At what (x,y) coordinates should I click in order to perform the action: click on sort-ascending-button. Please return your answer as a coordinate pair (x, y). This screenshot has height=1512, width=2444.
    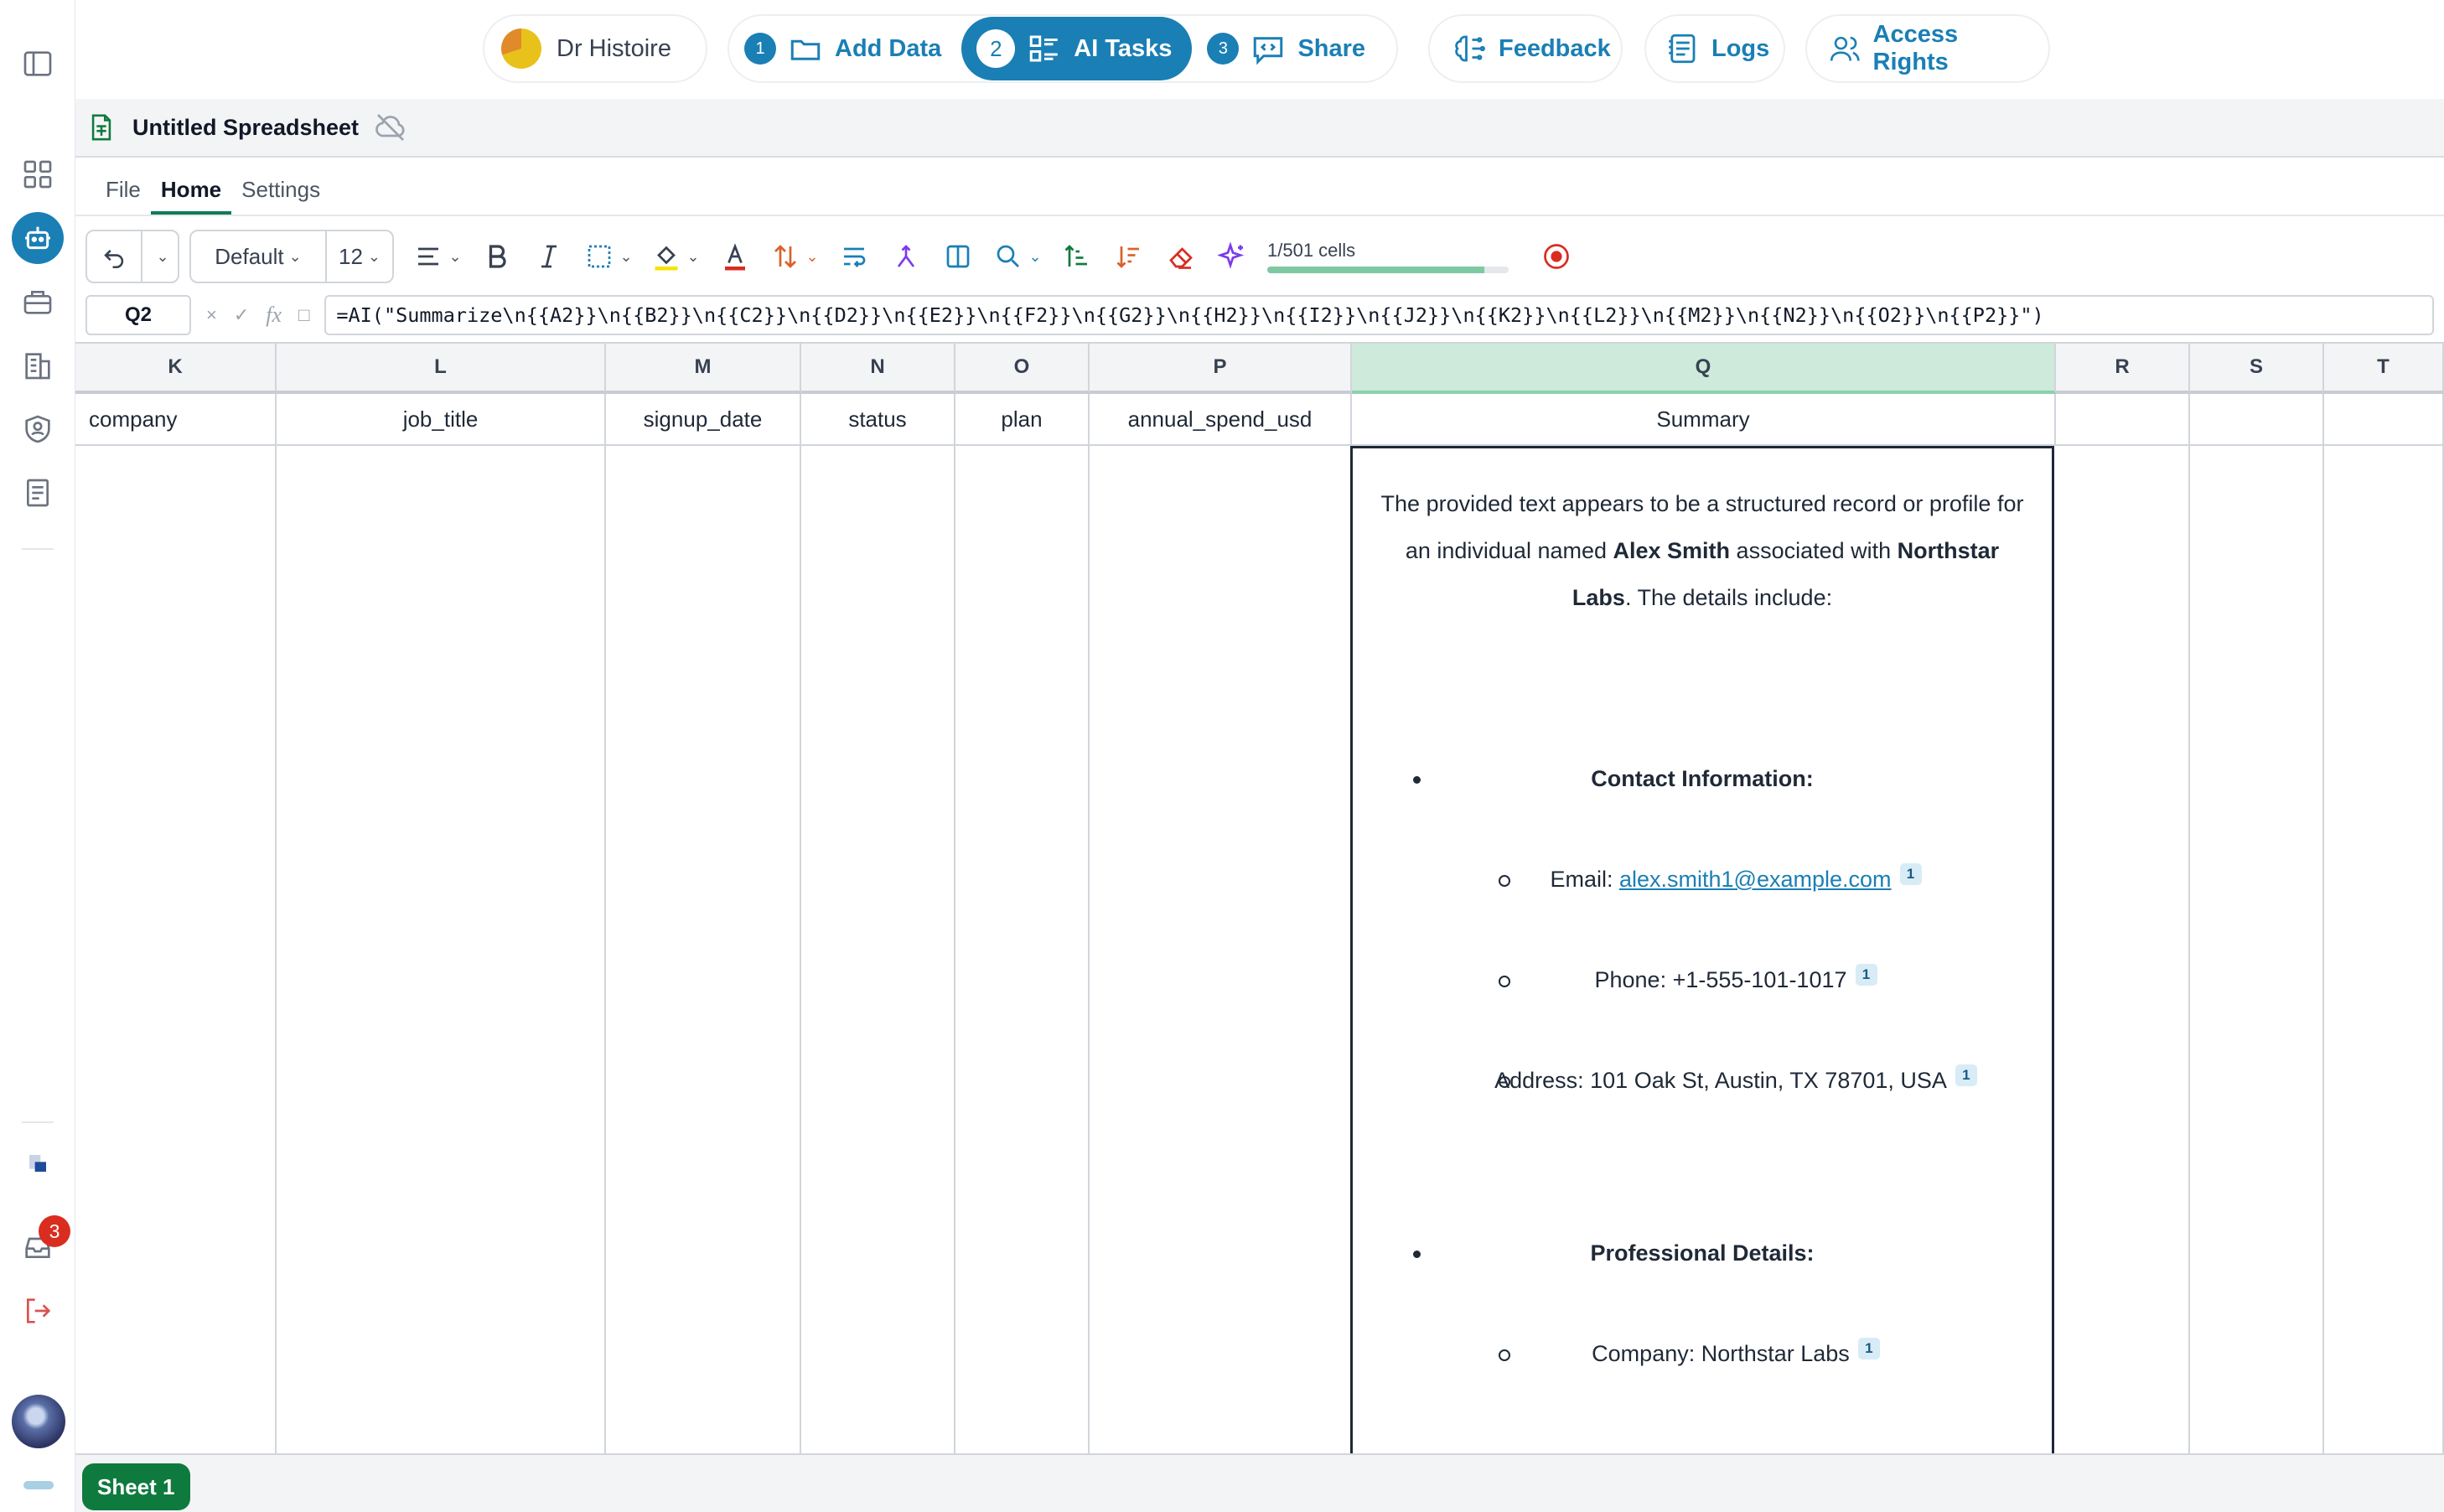
    Looking at the image, I should click on (1077, 256).